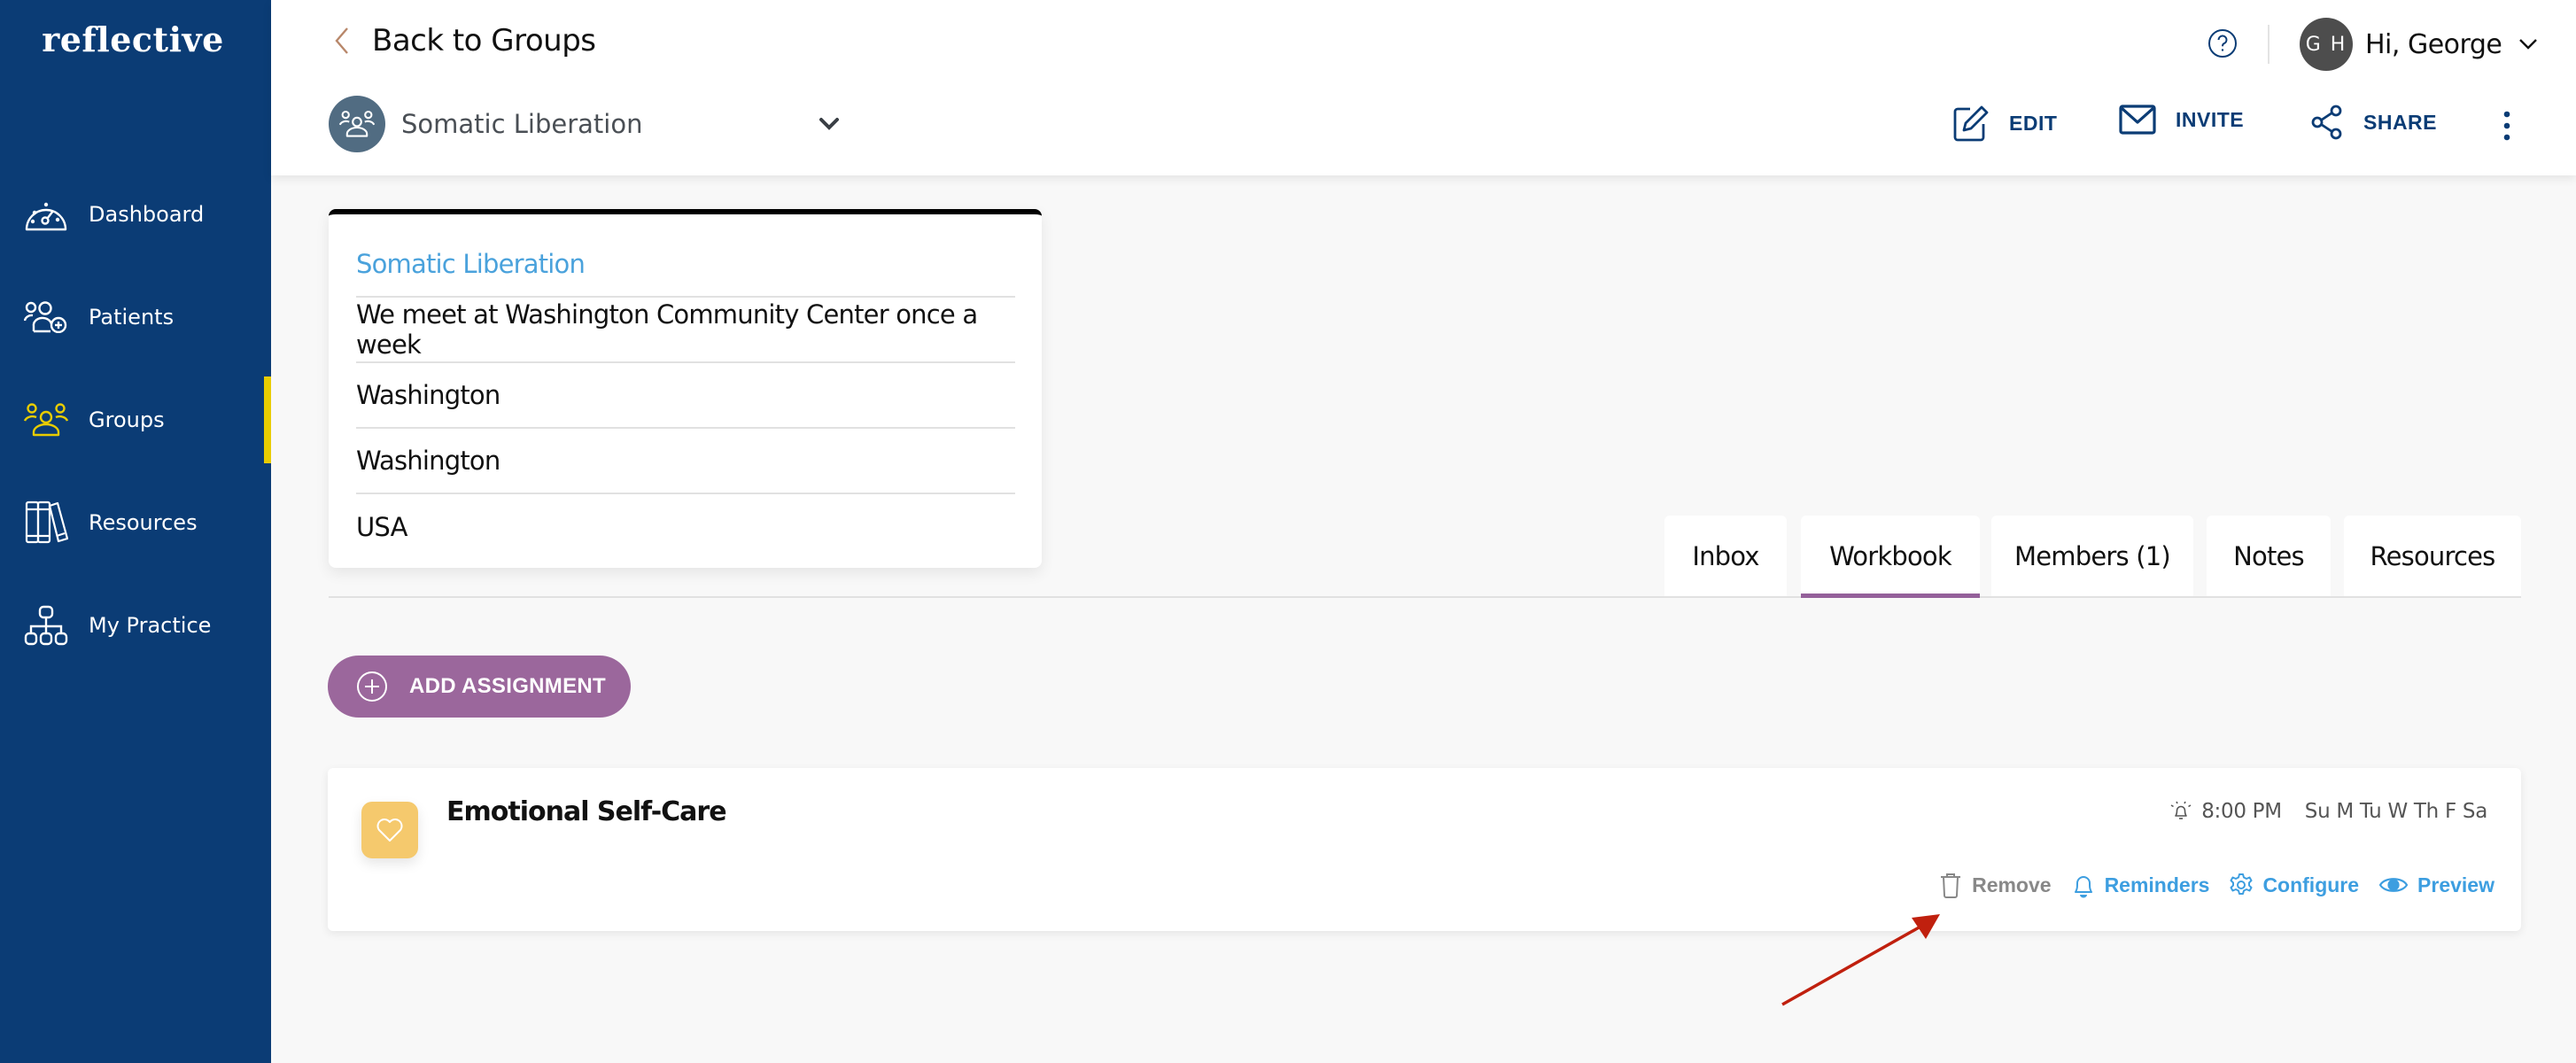 This screenshot has height=1063, width=2576. I want to click on sidebar-item-label: Groups, so click(127, 420).